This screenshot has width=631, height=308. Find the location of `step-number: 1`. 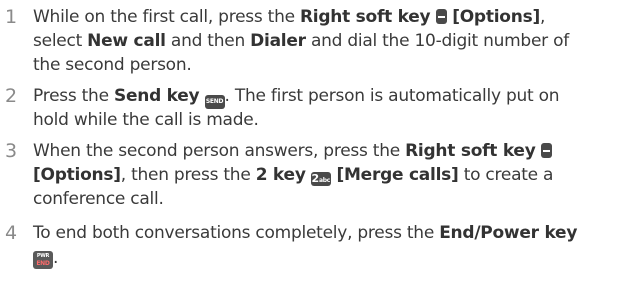

step-number: 1 is located at coordinates (11, 17).